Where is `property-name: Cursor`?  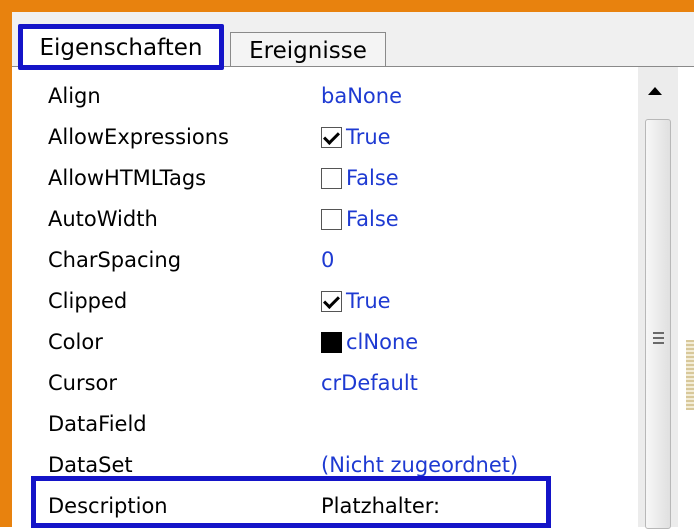
property-name: Cursor is located at coordinates (83, 383).